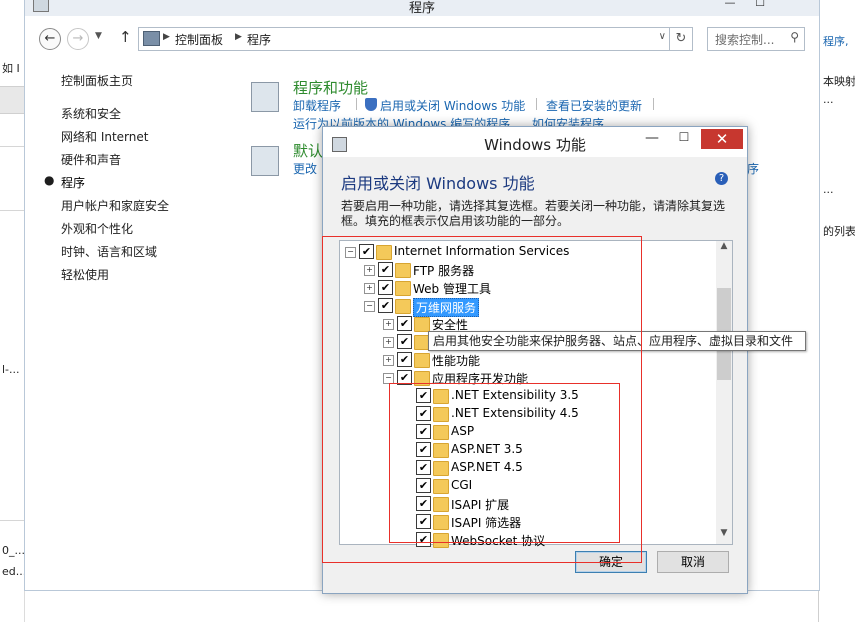 Image resolution: width=855 pixels, height=622 pixels. Describe the element at coordinates (839, 81) in the screenshot. I see `background-text: 本映射` at that location.